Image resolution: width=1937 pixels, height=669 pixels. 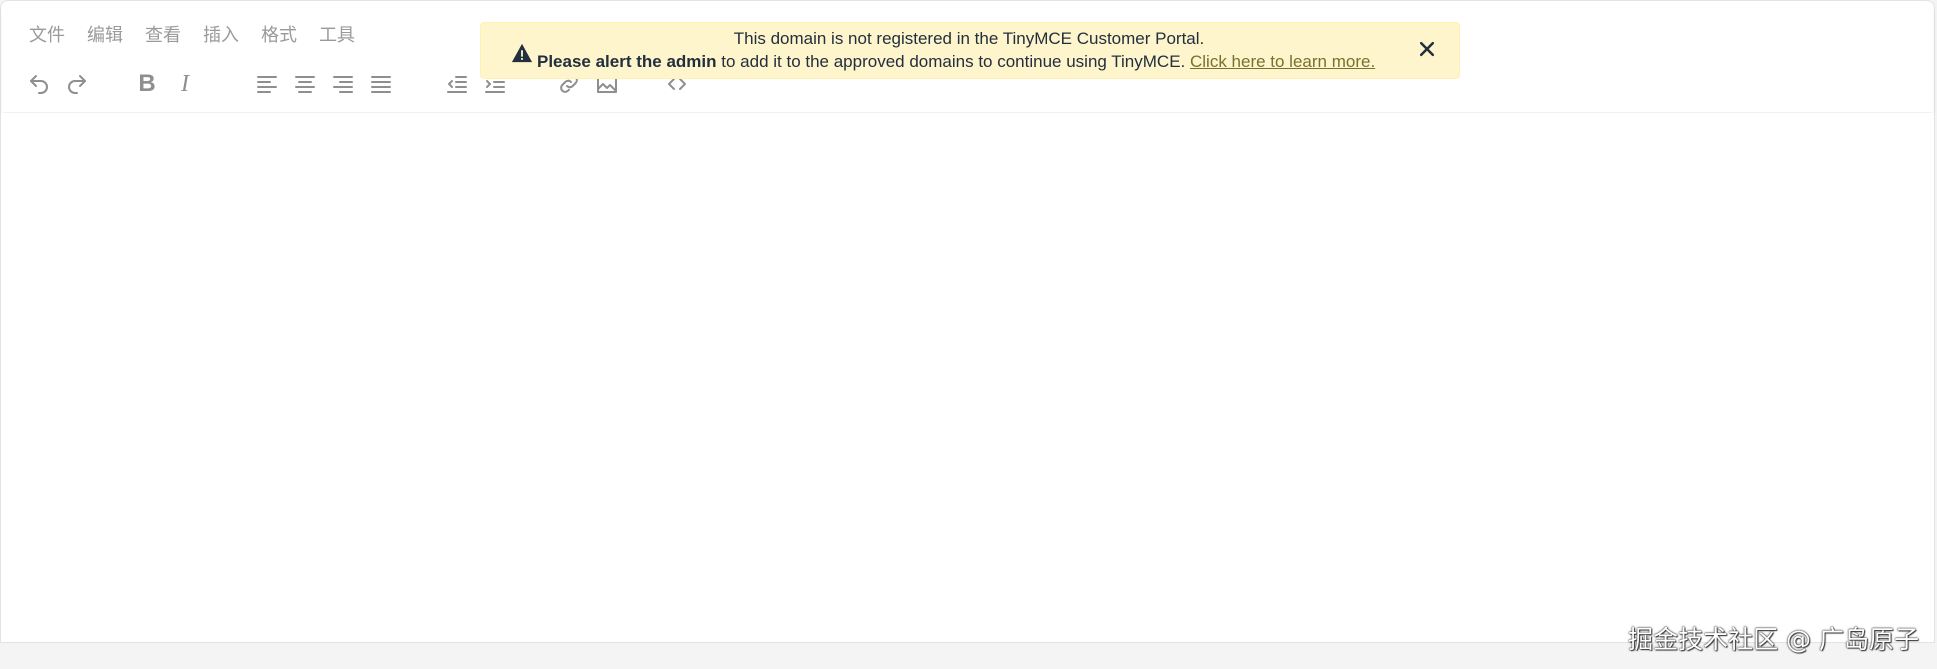 I want to click on bold-icon: B, so click(x=147, y=83).